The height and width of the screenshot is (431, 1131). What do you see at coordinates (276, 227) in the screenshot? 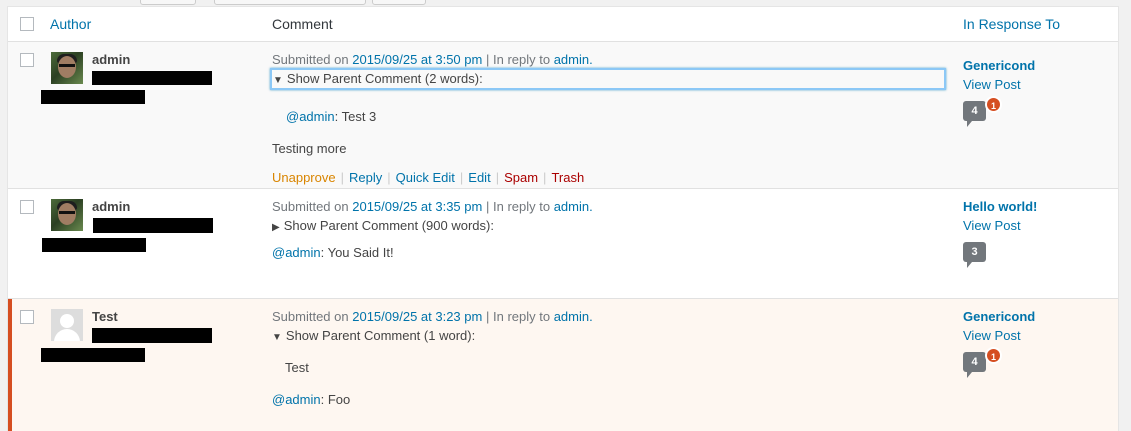
I see `collapsed-triangle-icon: ▶` at bounding box center [276, 227].